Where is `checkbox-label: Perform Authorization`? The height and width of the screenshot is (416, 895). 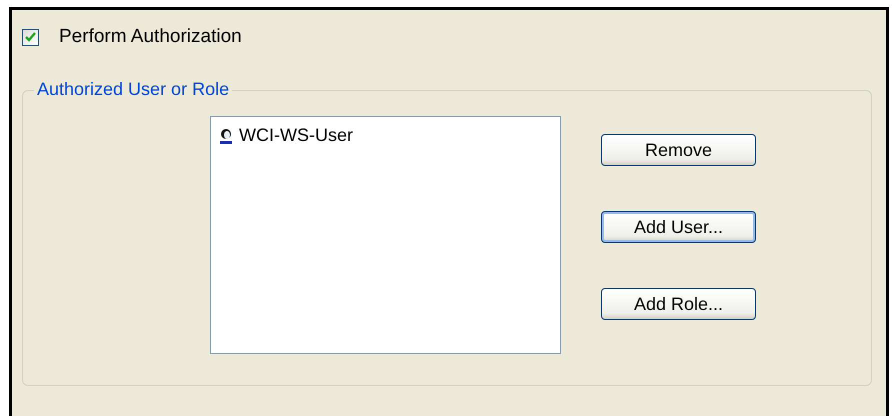
checkbox-label: Perform Authorization is located at coordinates (150, 37).